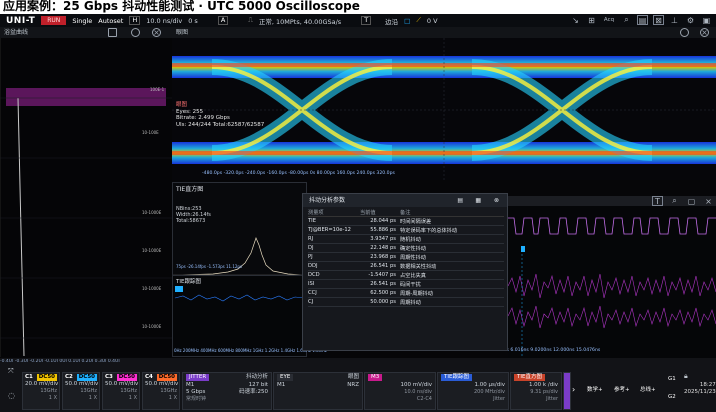 This screenshot has height=412, width=716. Describe the element at coordinates (157, 89) in the screenshot. I see `bathtub-y-tick: 100E-1` at that location.